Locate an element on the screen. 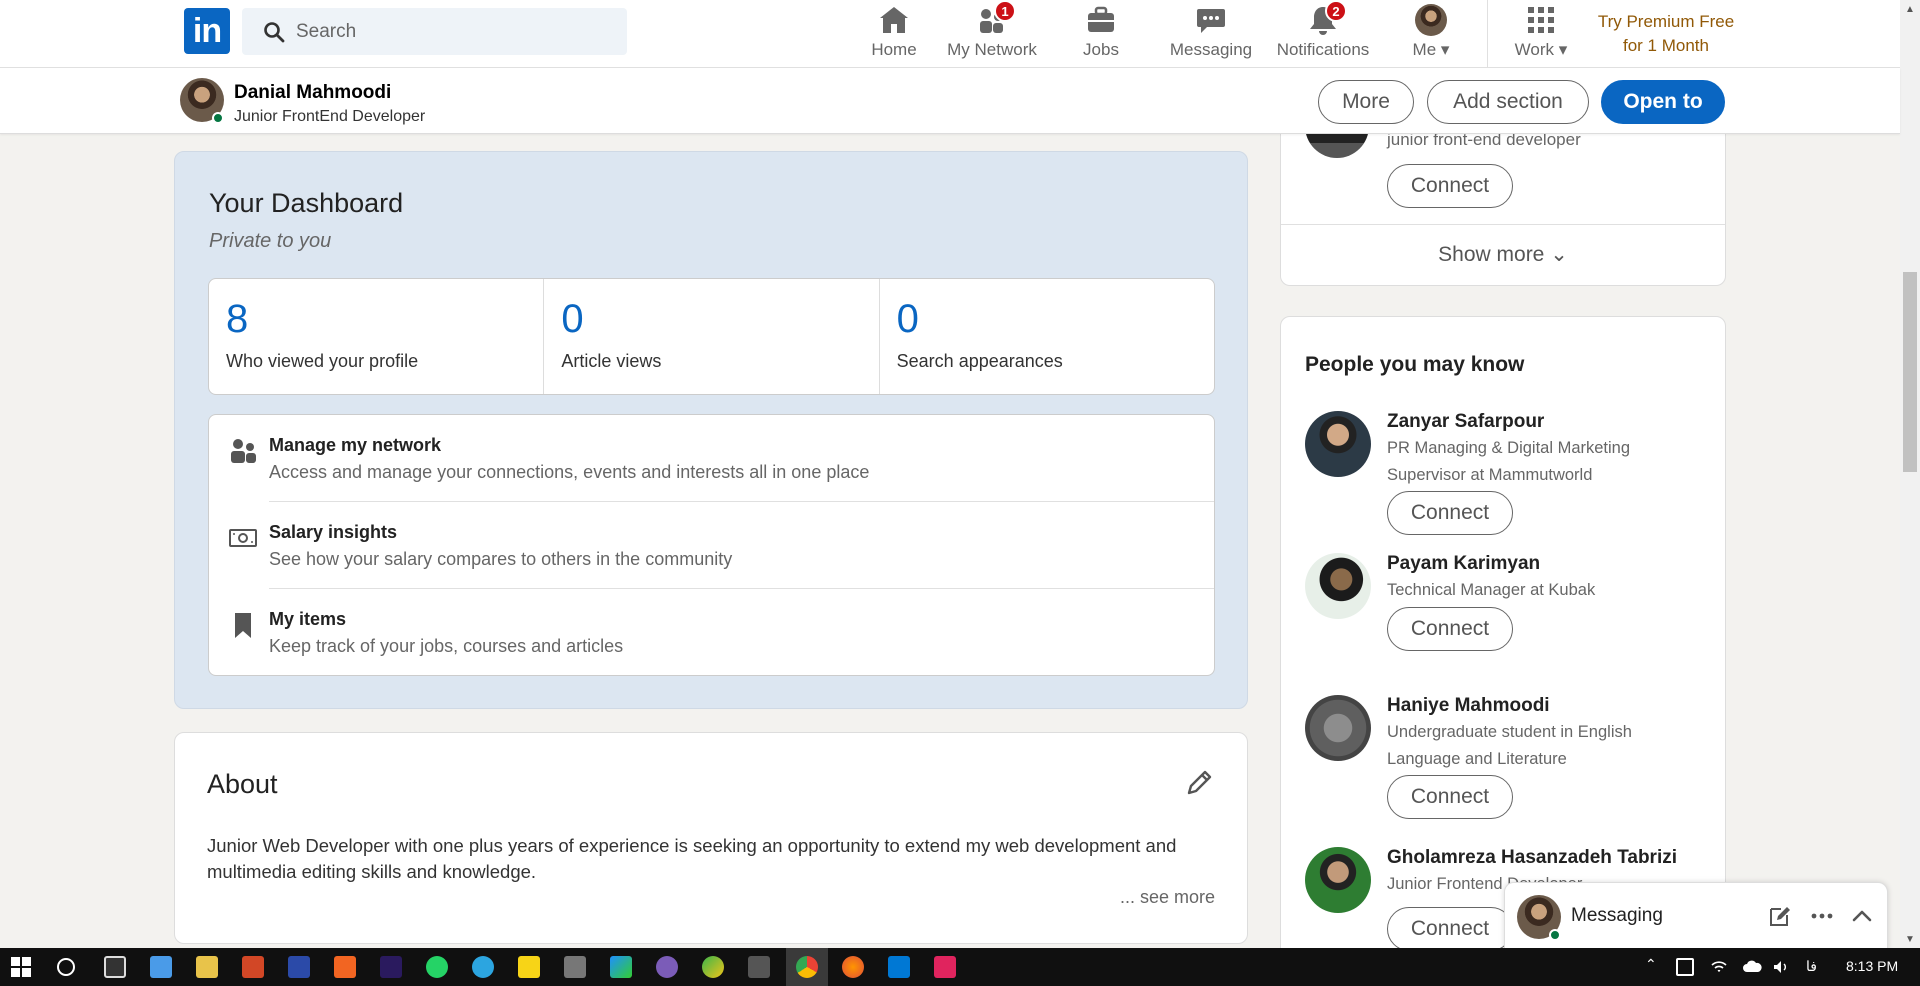  volume-icon is located at coordinates (1781, 967).